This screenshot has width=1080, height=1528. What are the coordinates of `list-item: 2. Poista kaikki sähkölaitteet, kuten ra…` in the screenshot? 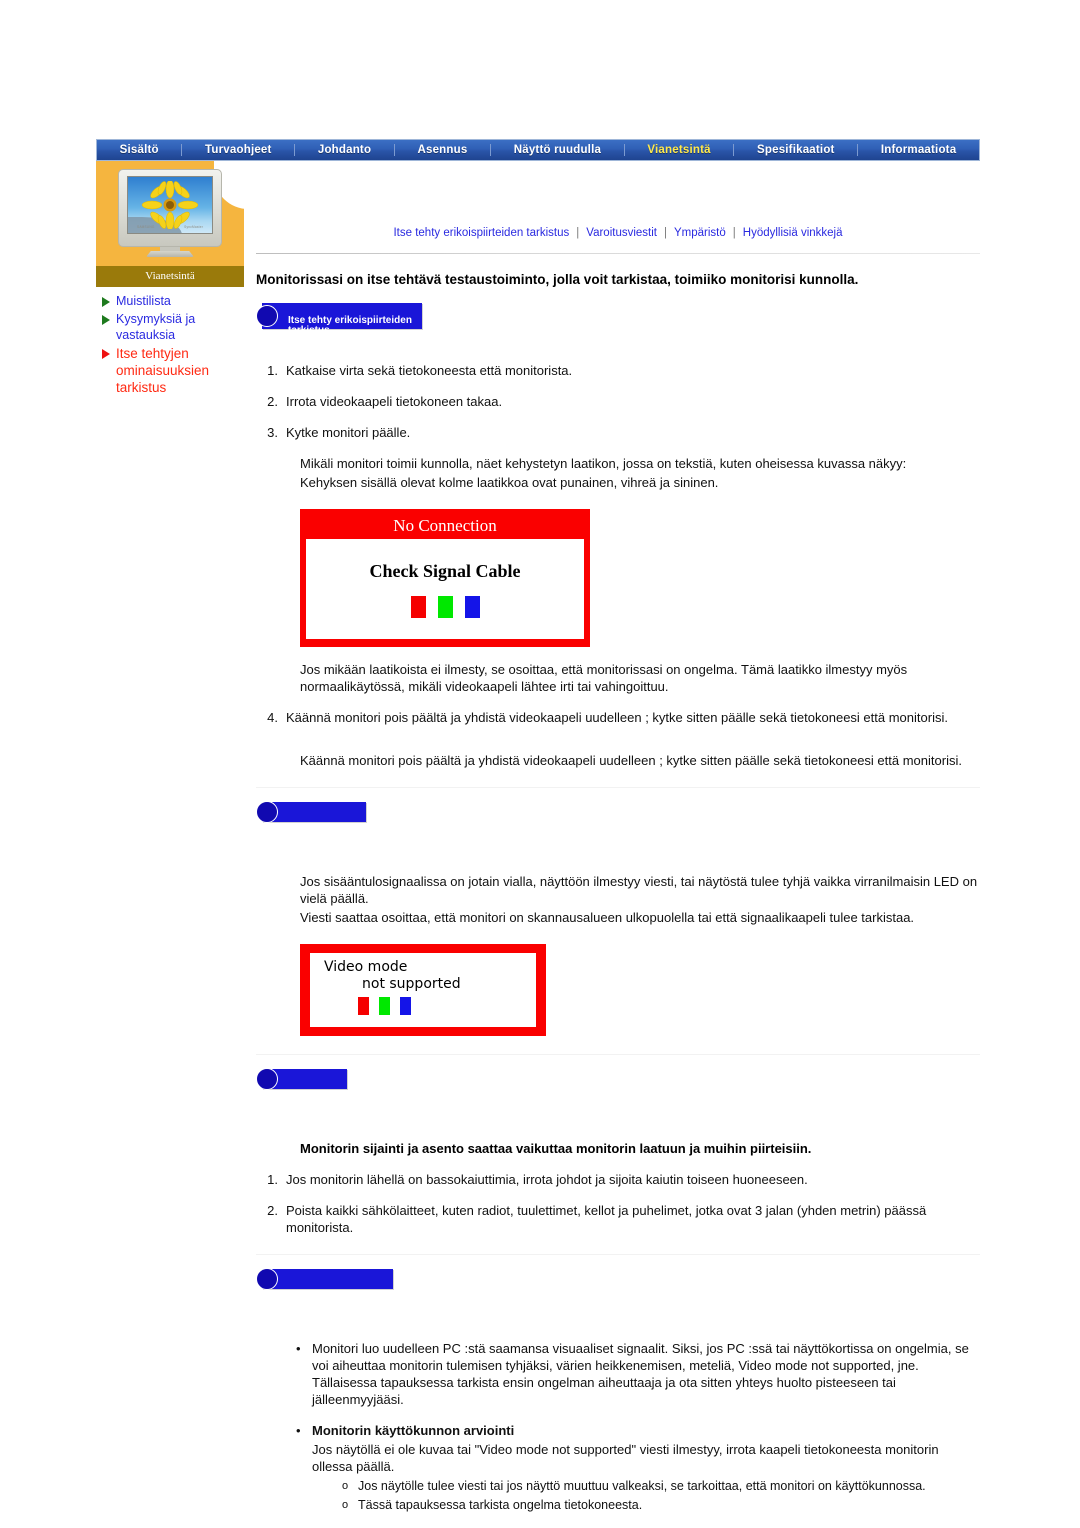 It's located at (618, 1219).